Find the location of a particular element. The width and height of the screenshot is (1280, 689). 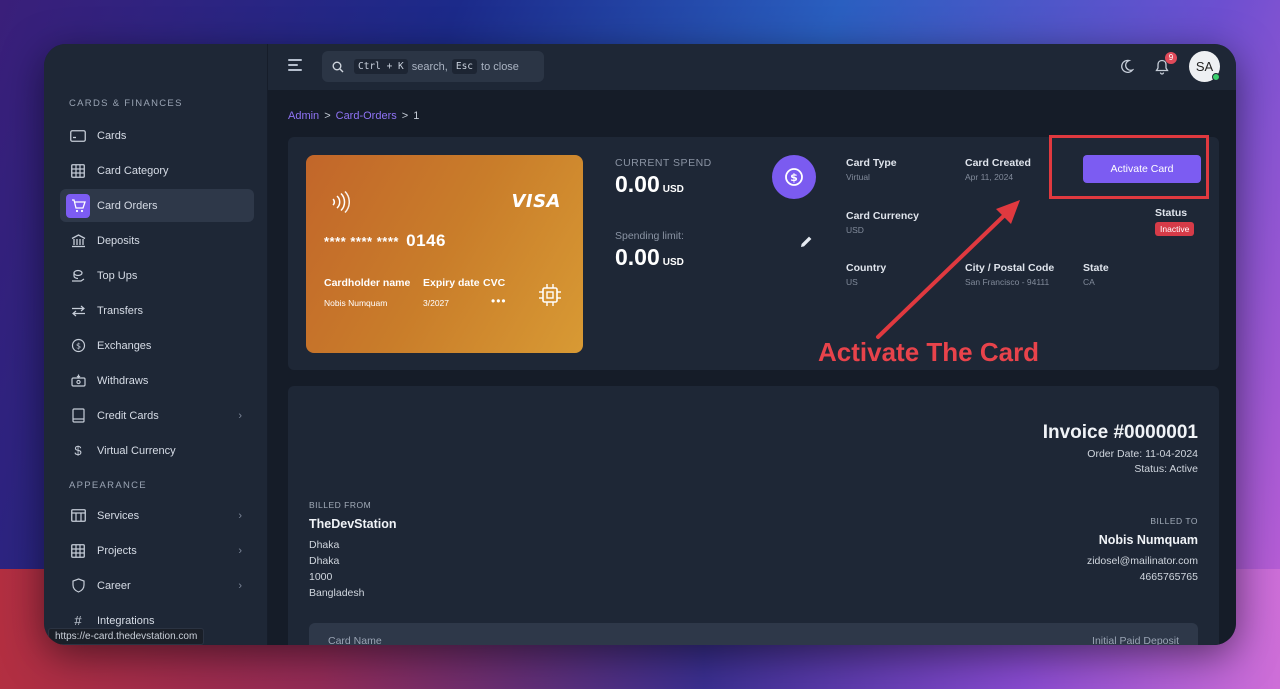

spending-limit-value: 0.00 is located at coordinates (637, 257).